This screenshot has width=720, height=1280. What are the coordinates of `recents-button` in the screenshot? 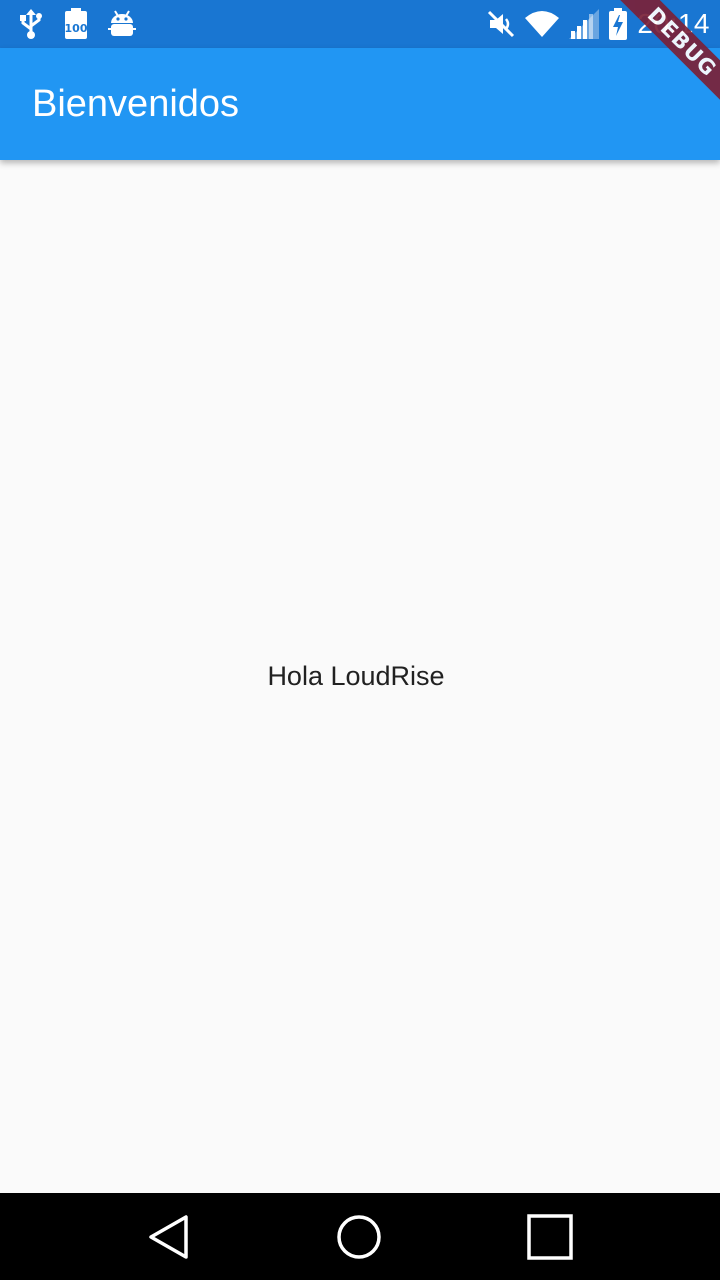 It's located at (550, 1237).